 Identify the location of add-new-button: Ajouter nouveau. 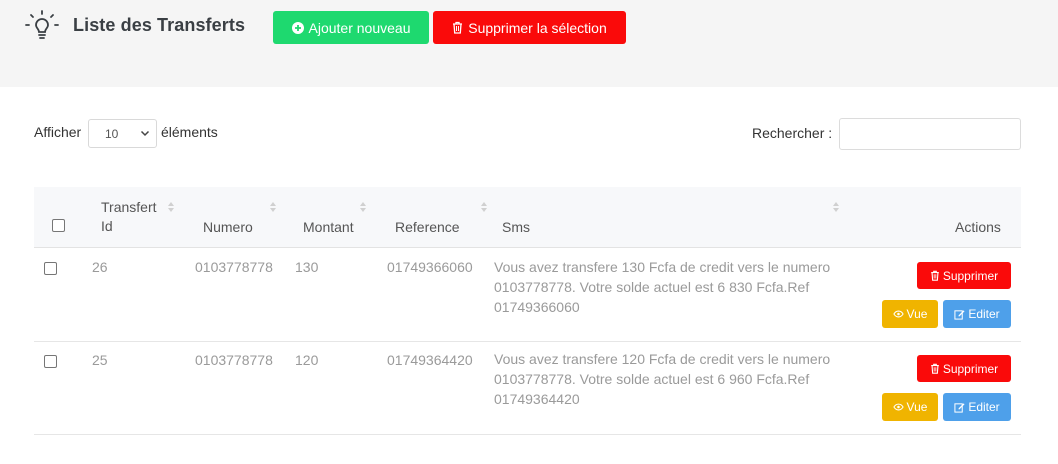
(351, 27).